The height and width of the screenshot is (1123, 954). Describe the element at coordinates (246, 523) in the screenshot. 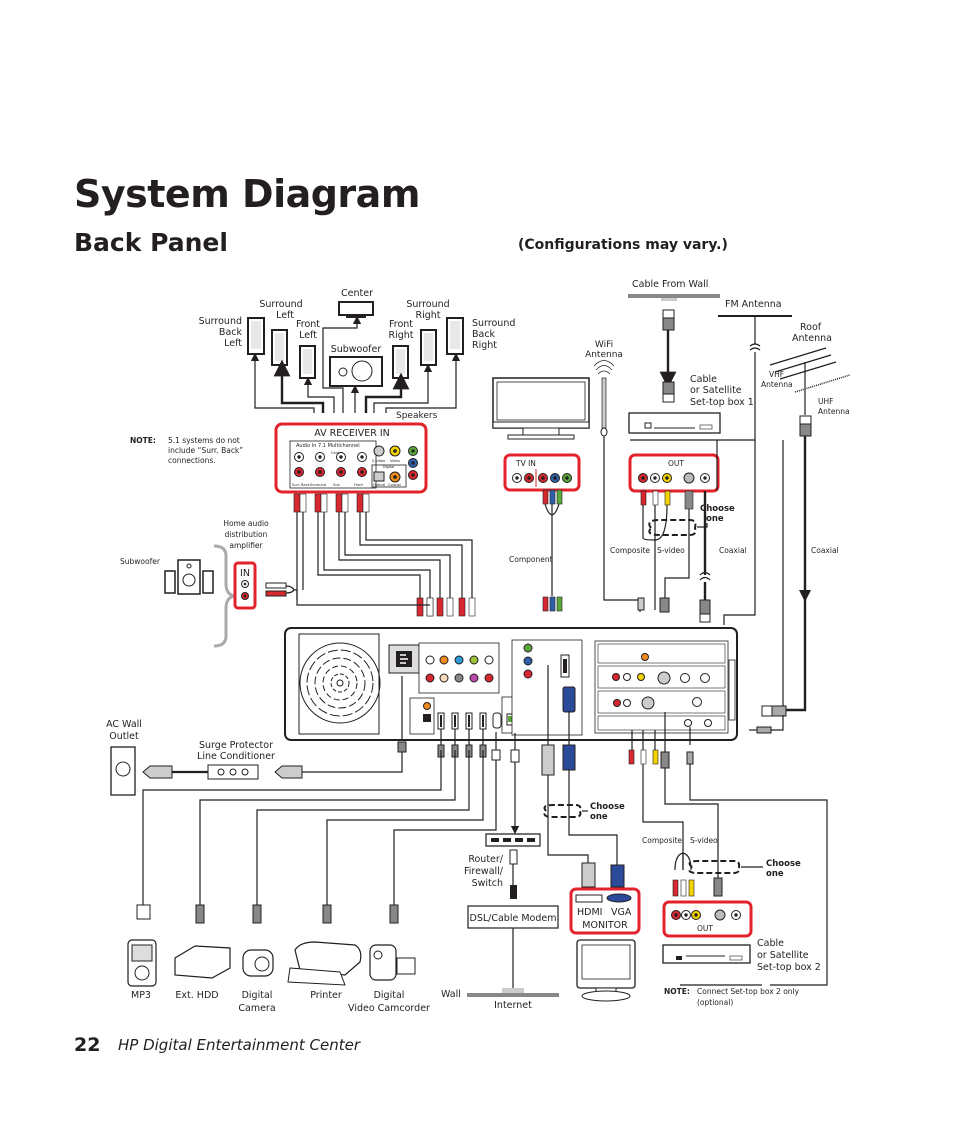

I see `home-audio-label-1: Home audio` at that location.